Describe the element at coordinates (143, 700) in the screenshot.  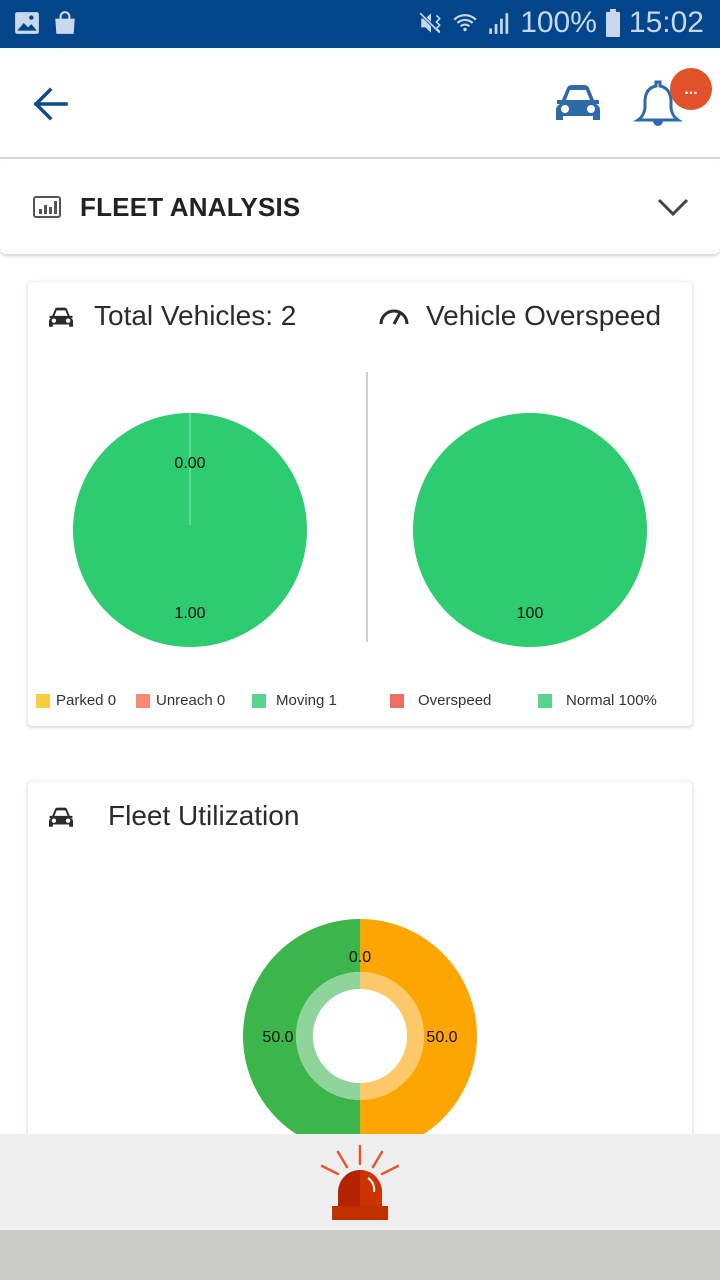
I see `legend-swatch-unreach` at that location.